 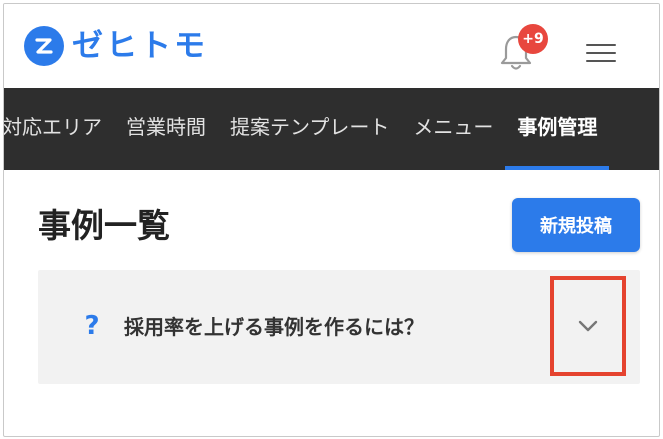 What do you see at coordinates (576, 225) in the screenshot?
I see `new-post-button: 新規投稿` at bounding box center [576, 225].